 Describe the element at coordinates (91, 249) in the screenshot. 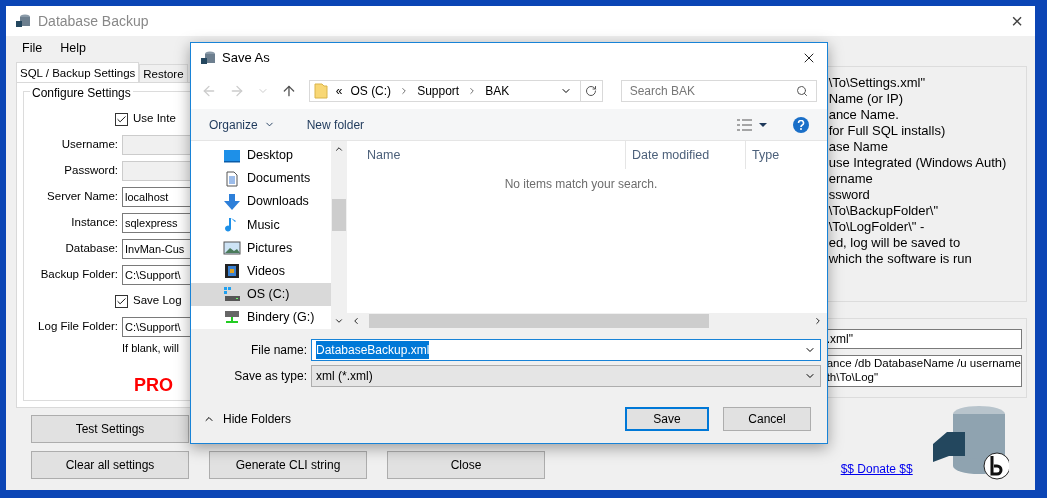

I see `field-label: Database:` at that location.